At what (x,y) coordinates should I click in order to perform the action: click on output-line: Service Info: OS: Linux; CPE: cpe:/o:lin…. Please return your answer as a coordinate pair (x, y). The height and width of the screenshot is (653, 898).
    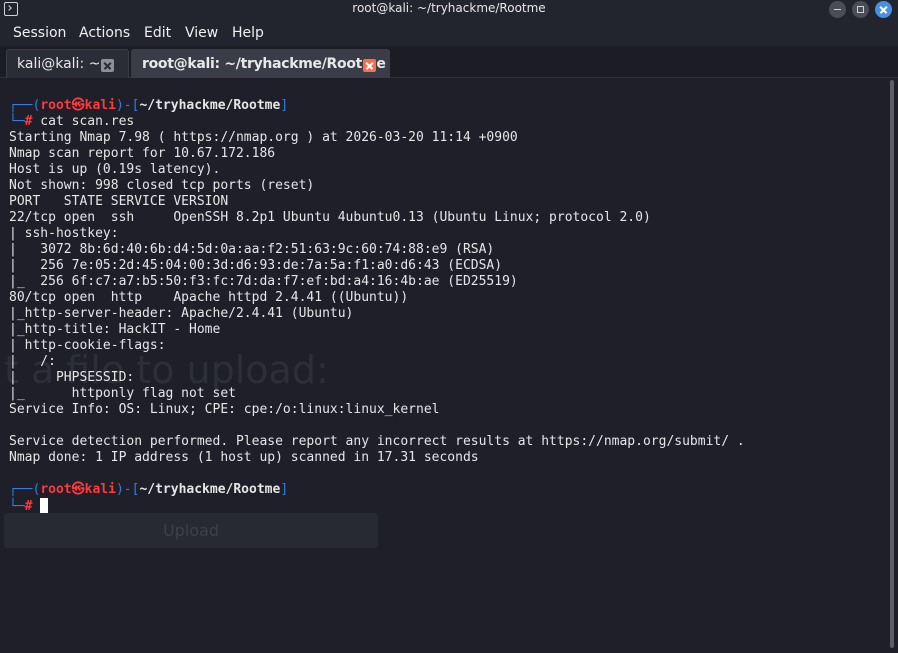
    Looking at the image, I should click on (224, 409).